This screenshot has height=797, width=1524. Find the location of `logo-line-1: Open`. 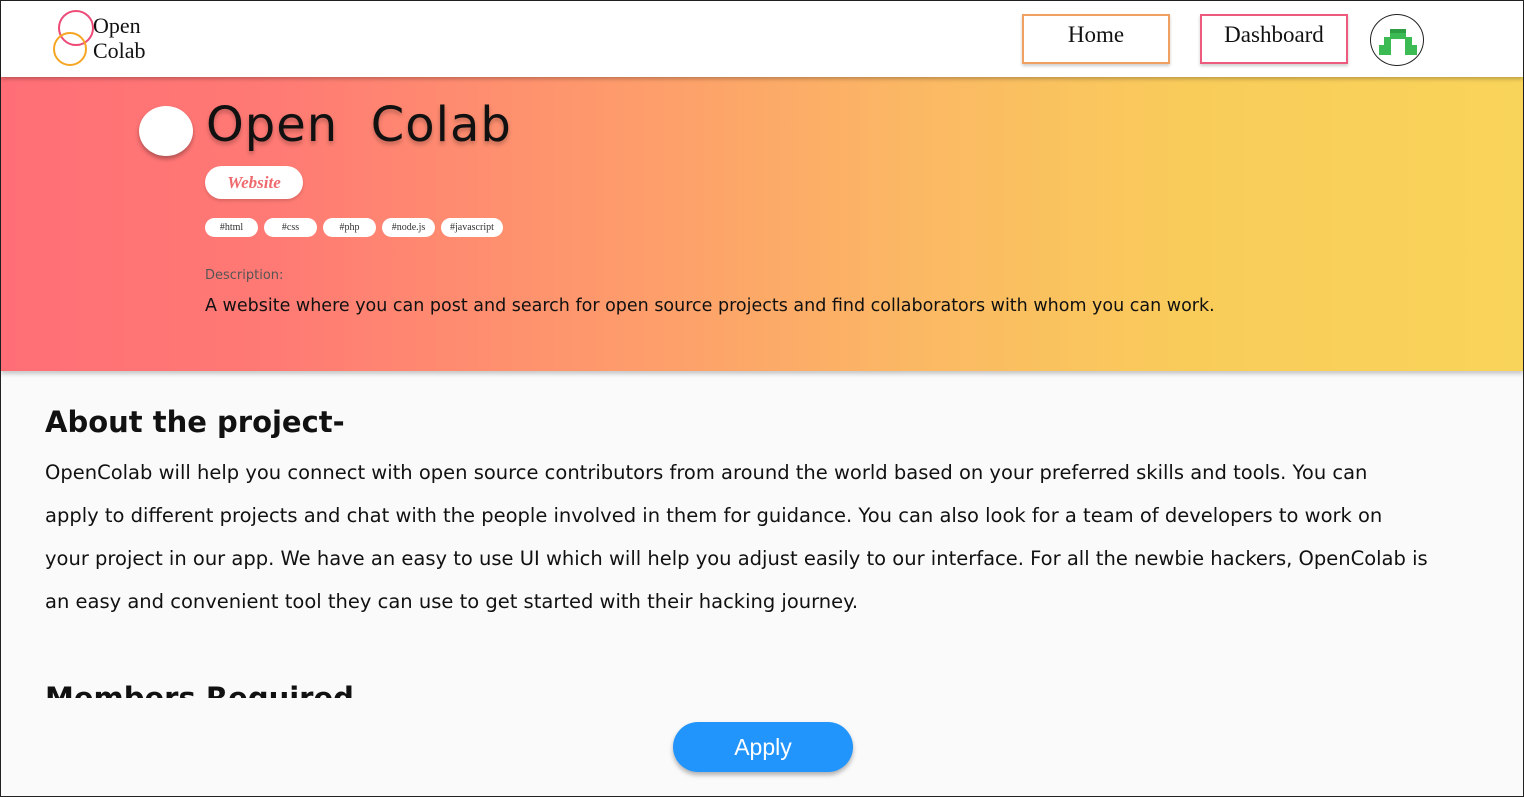

logo-line-1: Open is located at coordinates (117, 25).